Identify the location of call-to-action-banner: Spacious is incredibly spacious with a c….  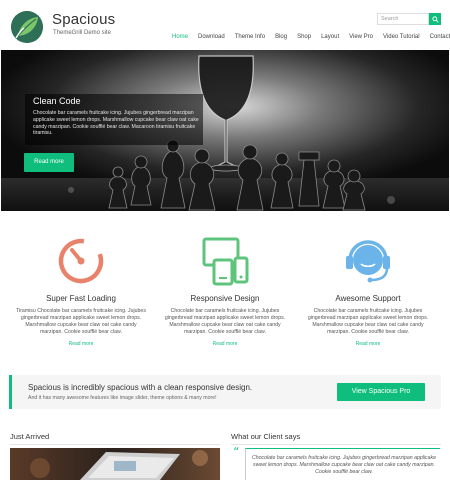
(225, 392).